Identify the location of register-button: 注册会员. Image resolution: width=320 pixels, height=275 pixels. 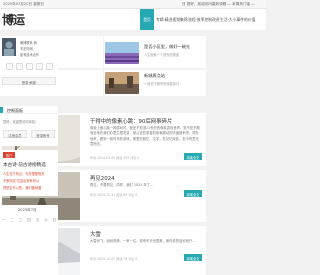
(15, 134).